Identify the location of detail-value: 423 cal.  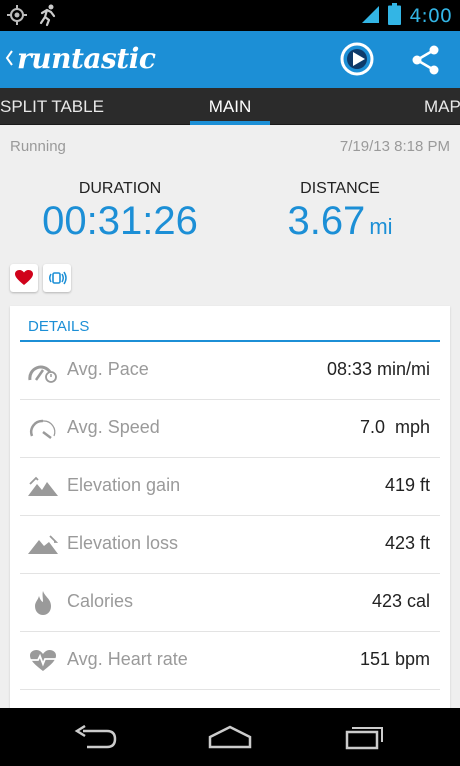
(400, 601).